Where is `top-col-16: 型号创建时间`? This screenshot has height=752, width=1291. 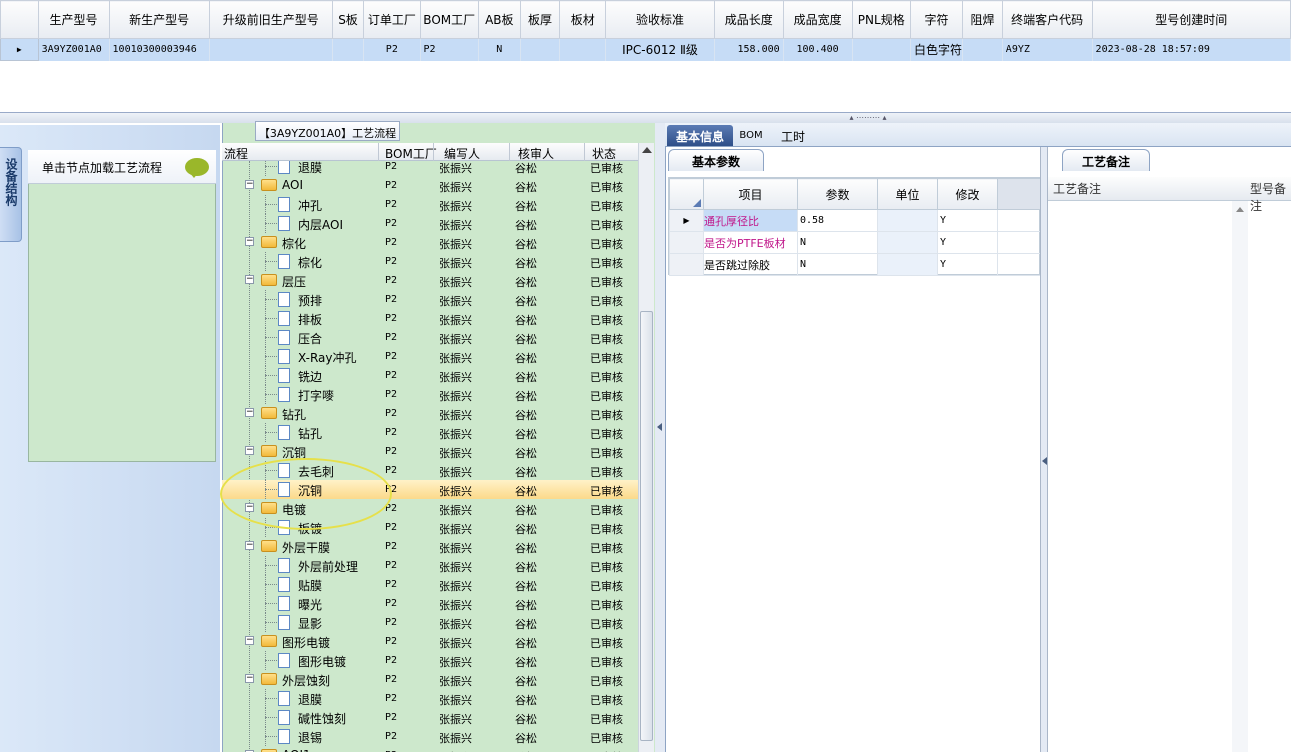 top-col-16: 型号创建时间 is located at coordinates (1191, 19).